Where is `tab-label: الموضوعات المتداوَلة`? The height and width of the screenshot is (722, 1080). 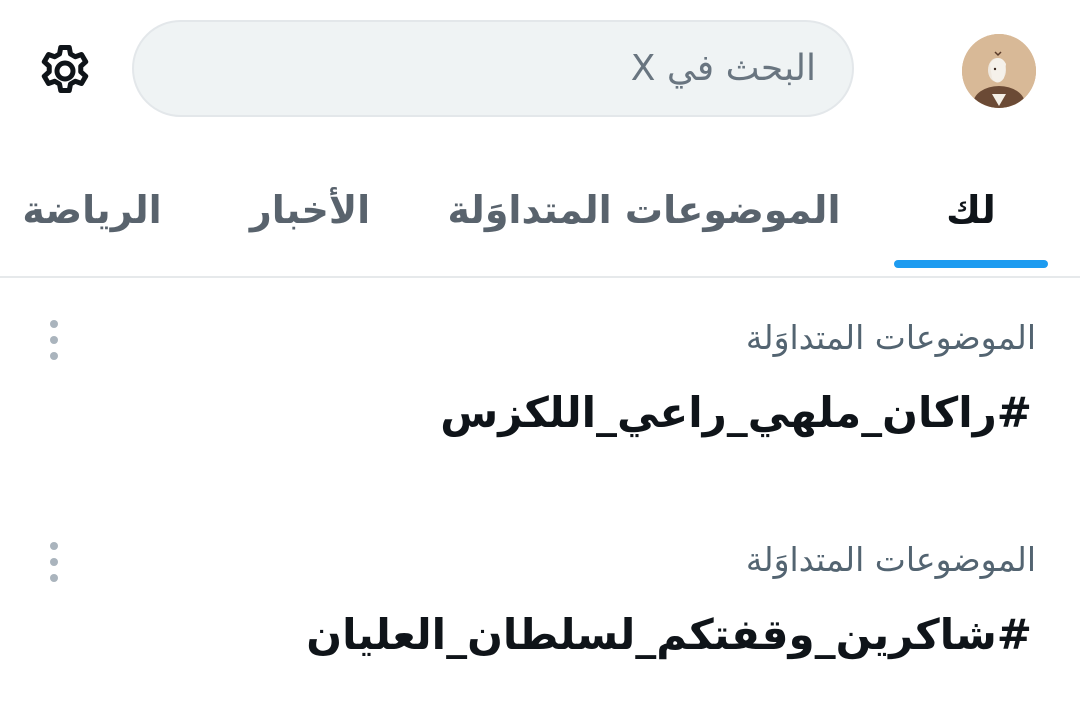
tab-label: الموضوعات المتداوَلة is located at coordinates (644, 210).